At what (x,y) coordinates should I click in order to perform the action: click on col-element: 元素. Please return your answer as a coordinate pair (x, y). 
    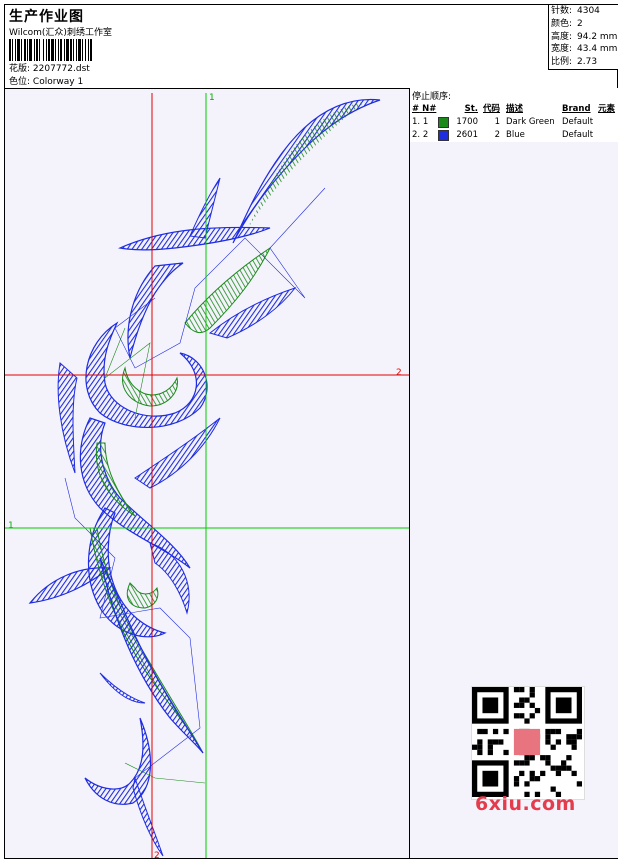
    Looking at the image, I should click on (607, 109).